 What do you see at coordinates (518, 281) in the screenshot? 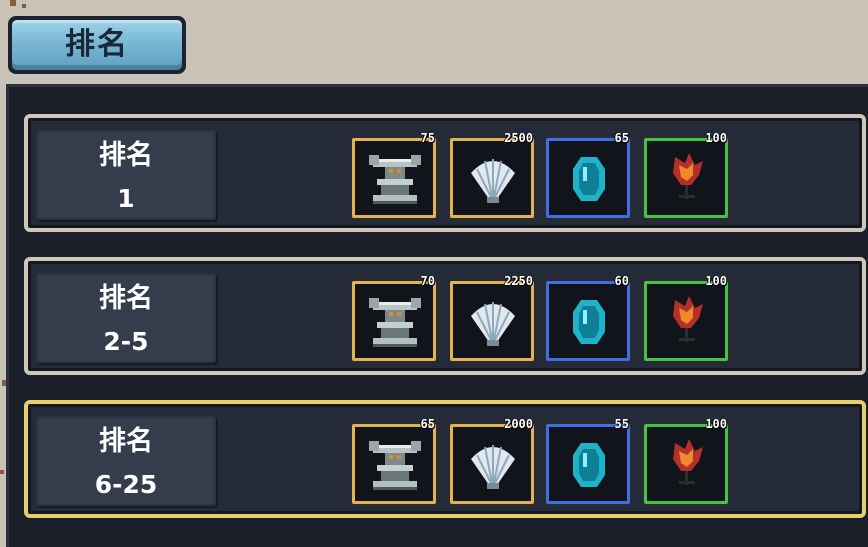
I see `reward-quantity: 2250` at bounding box center [518, 281].